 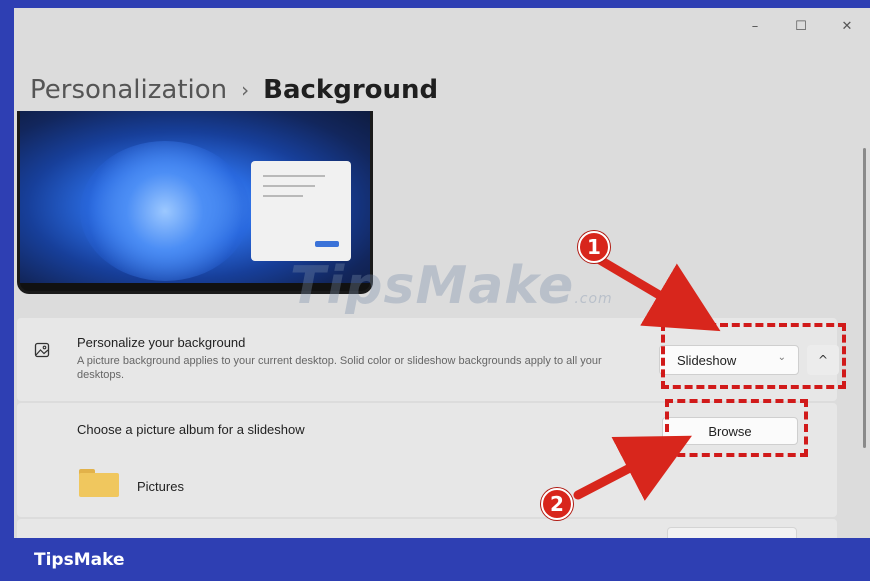 I want to click on folder-name: Pictures, so click(x=160, y=486).